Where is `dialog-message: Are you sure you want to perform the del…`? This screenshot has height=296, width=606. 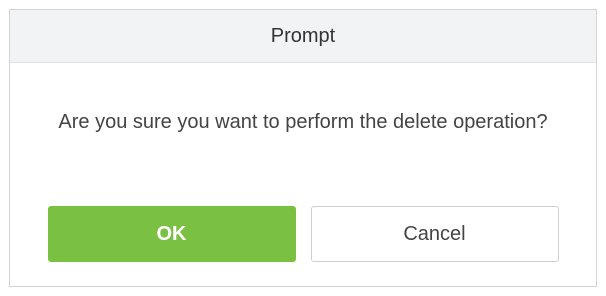 dialog-message: Are you sure you want to perform the del… is located at coordinates (303, 122).